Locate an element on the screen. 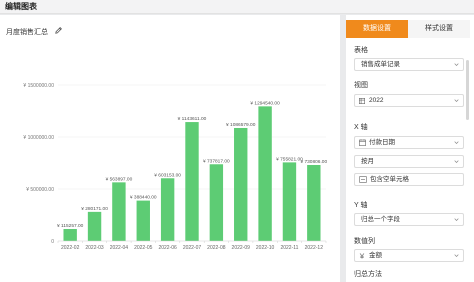  data-column-value: 金额 is located at coordinates (375, 255).